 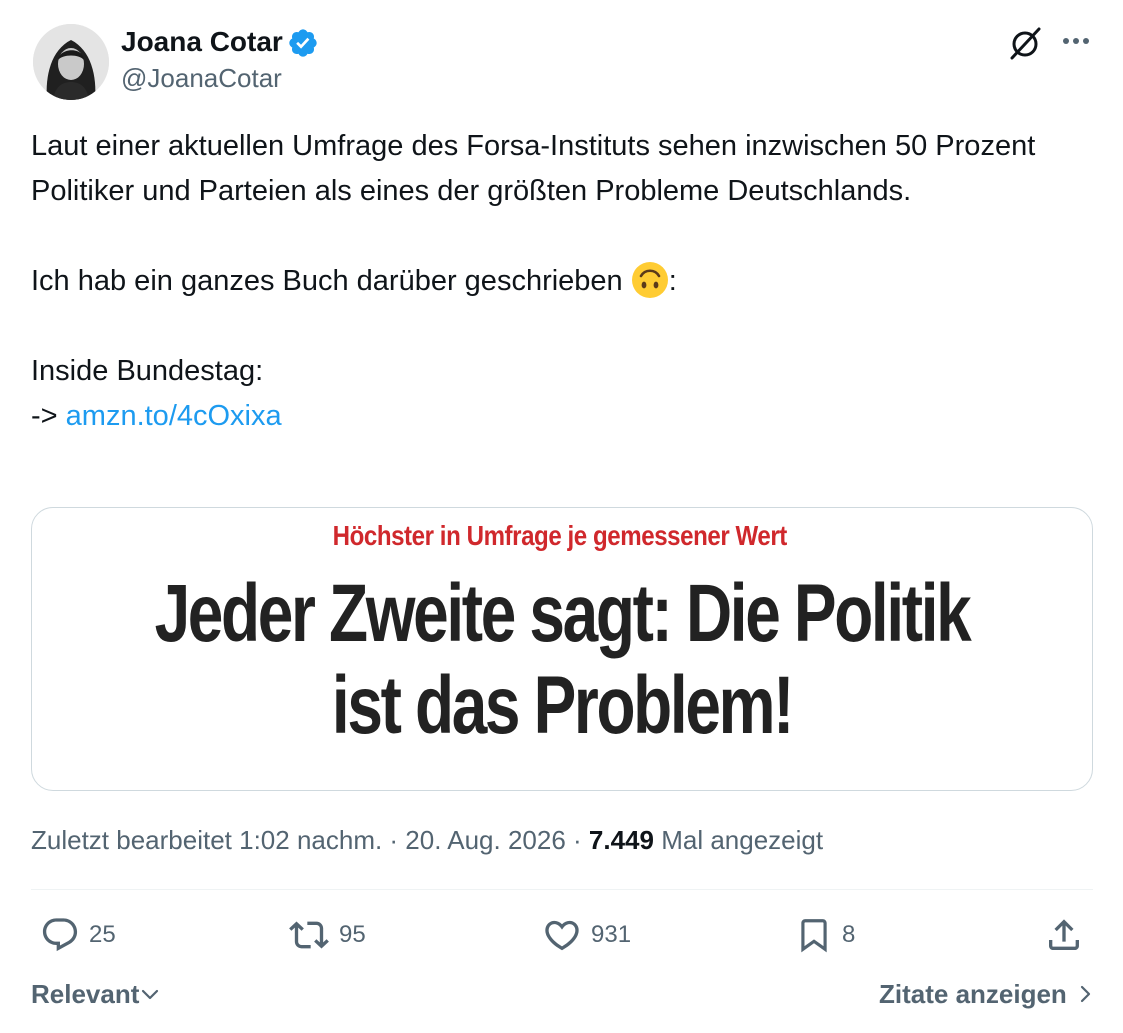 I want to click on share-button, so click(x=1064, y=935).